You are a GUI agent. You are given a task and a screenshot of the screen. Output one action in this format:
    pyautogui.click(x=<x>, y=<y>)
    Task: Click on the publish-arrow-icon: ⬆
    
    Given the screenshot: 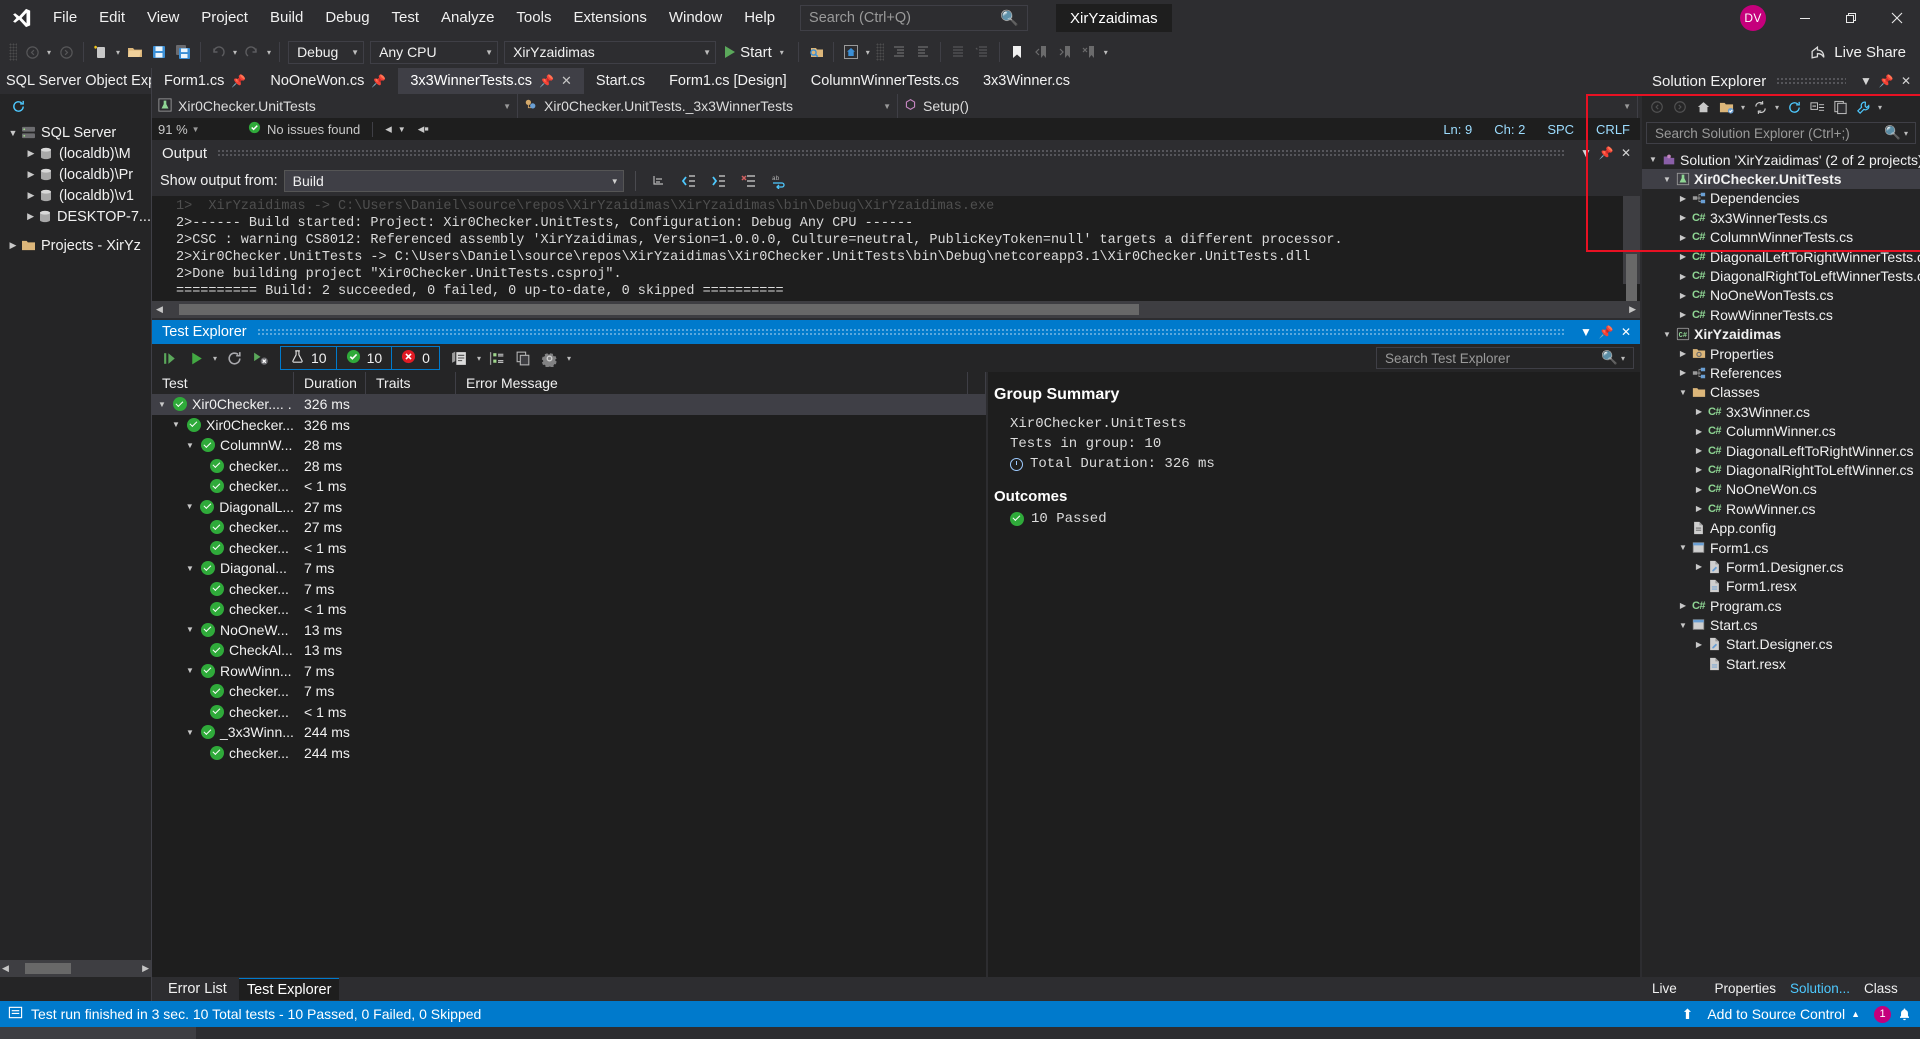 What is the action you would take?
    pyautogui.click(x=1688, y=1014)
    